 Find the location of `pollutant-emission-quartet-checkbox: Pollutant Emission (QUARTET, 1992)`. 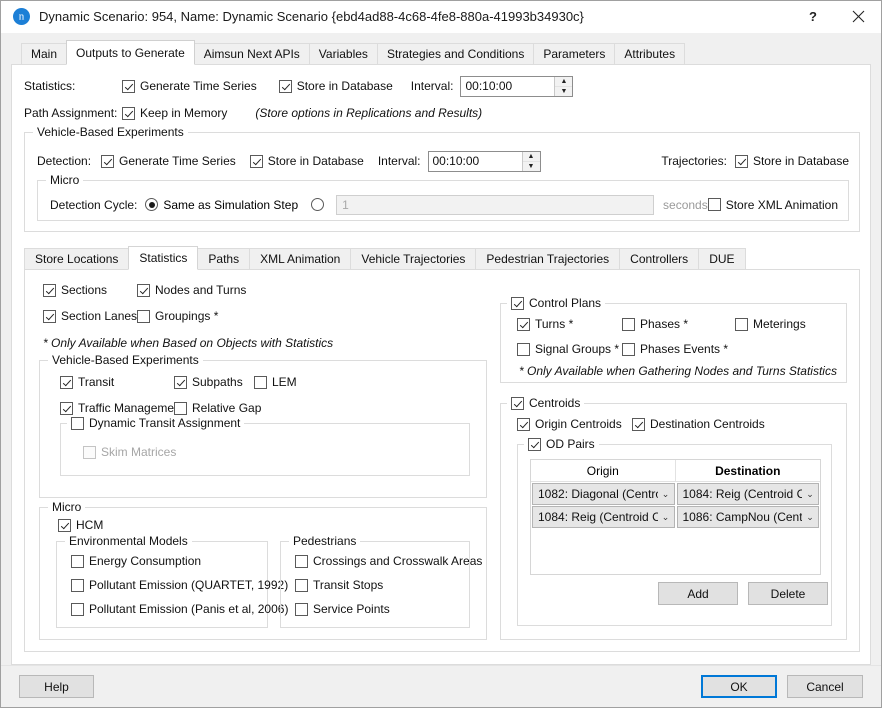

pollutant-emission-quartet-checkbox: Pollutant Emission (QUARTET, 1992) is located at coordinates (179, 585).